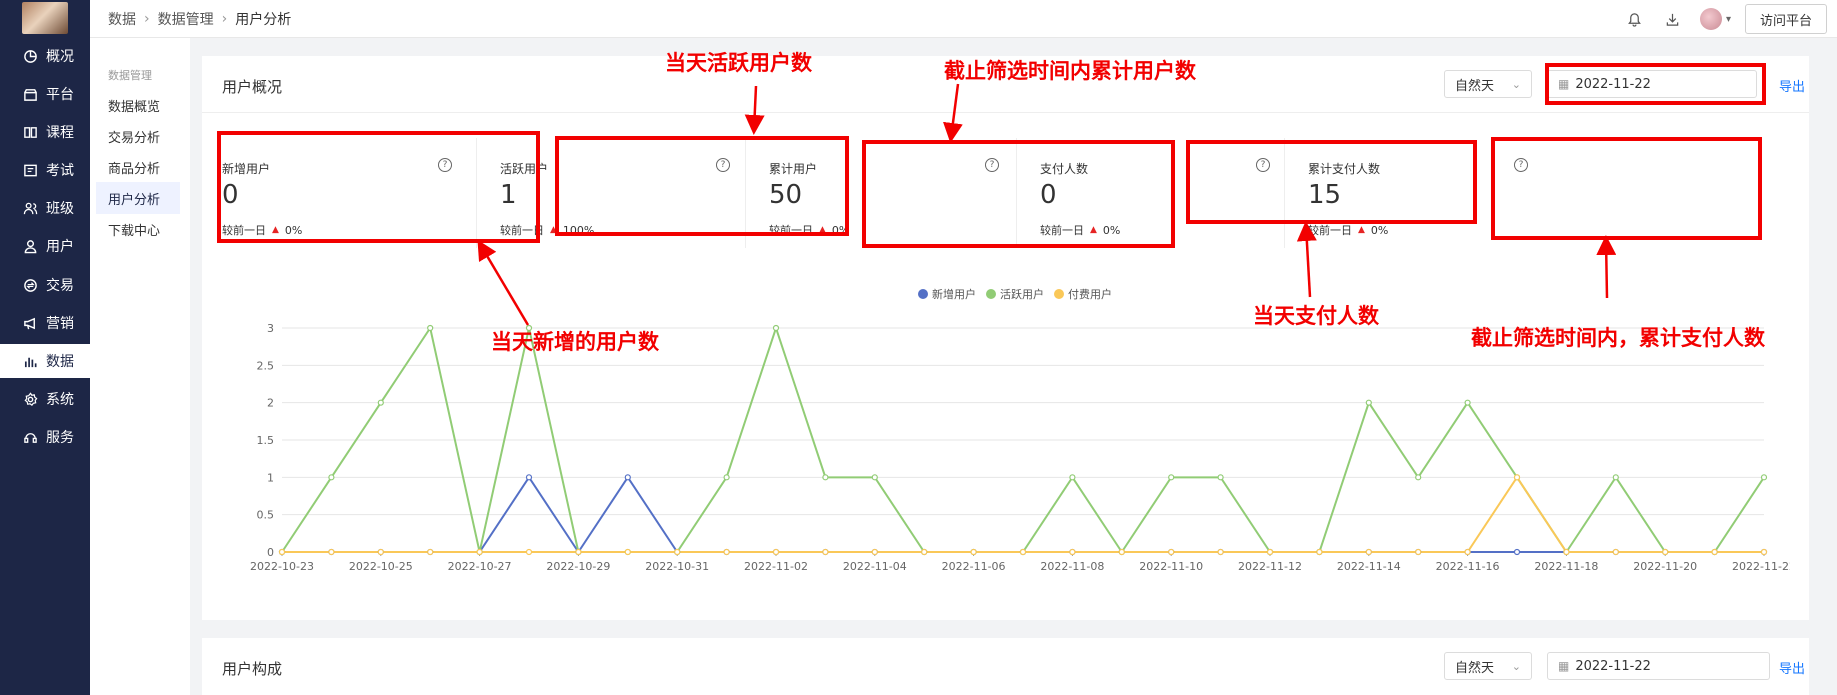 This screenshot has width=1837, height=695. I want to click on range-select-value: 自然天, so click(1475, 668).